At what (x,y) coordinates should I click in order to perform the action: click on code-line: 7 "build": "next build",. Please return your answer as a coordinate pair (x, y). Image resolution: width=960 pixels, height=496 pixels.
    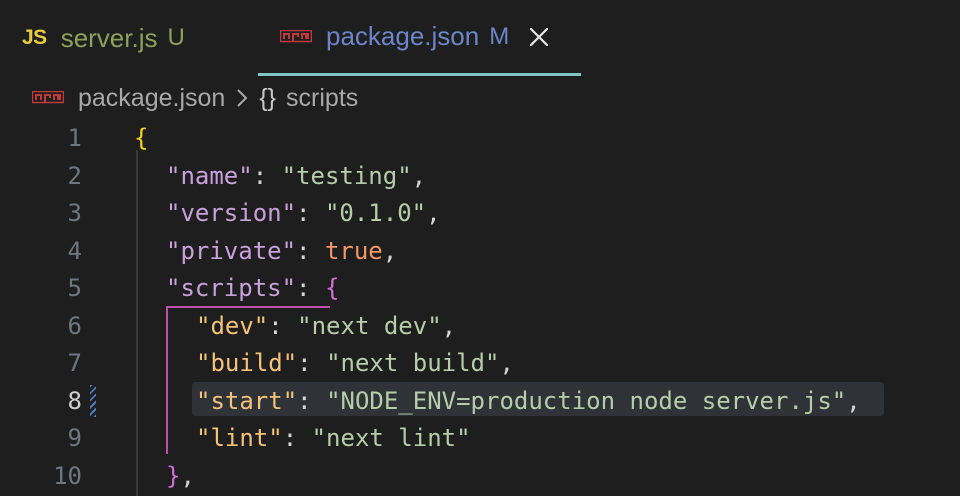
    Looking at the image, I should click on (480, 364).